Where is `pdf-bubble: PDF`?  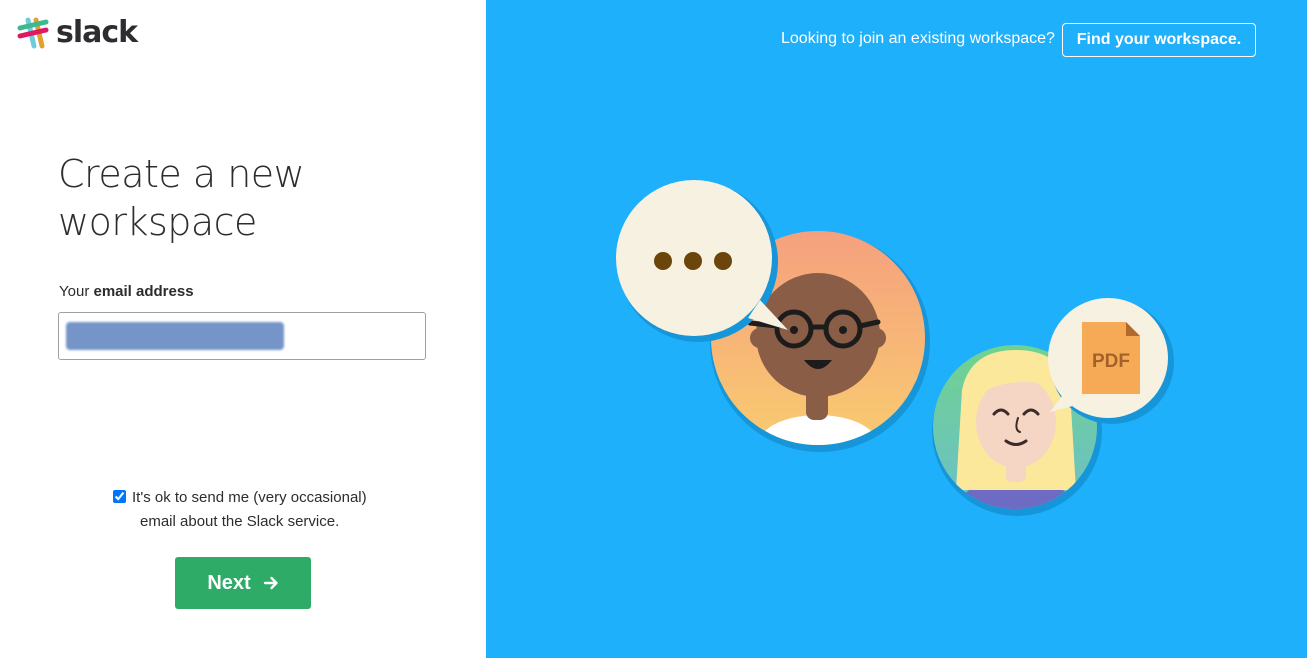
pdf-bubble: PDF is located at coordinates (1111, 361).